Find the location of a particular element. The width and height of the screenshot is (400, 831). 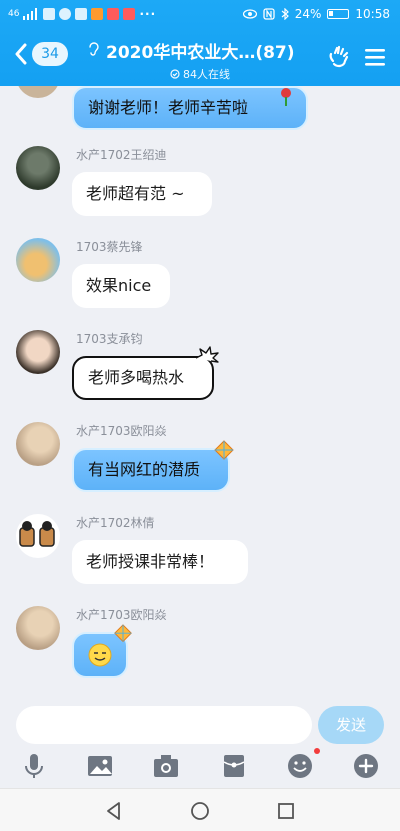

send-button: 发送 is located at coordinates (351, 725).